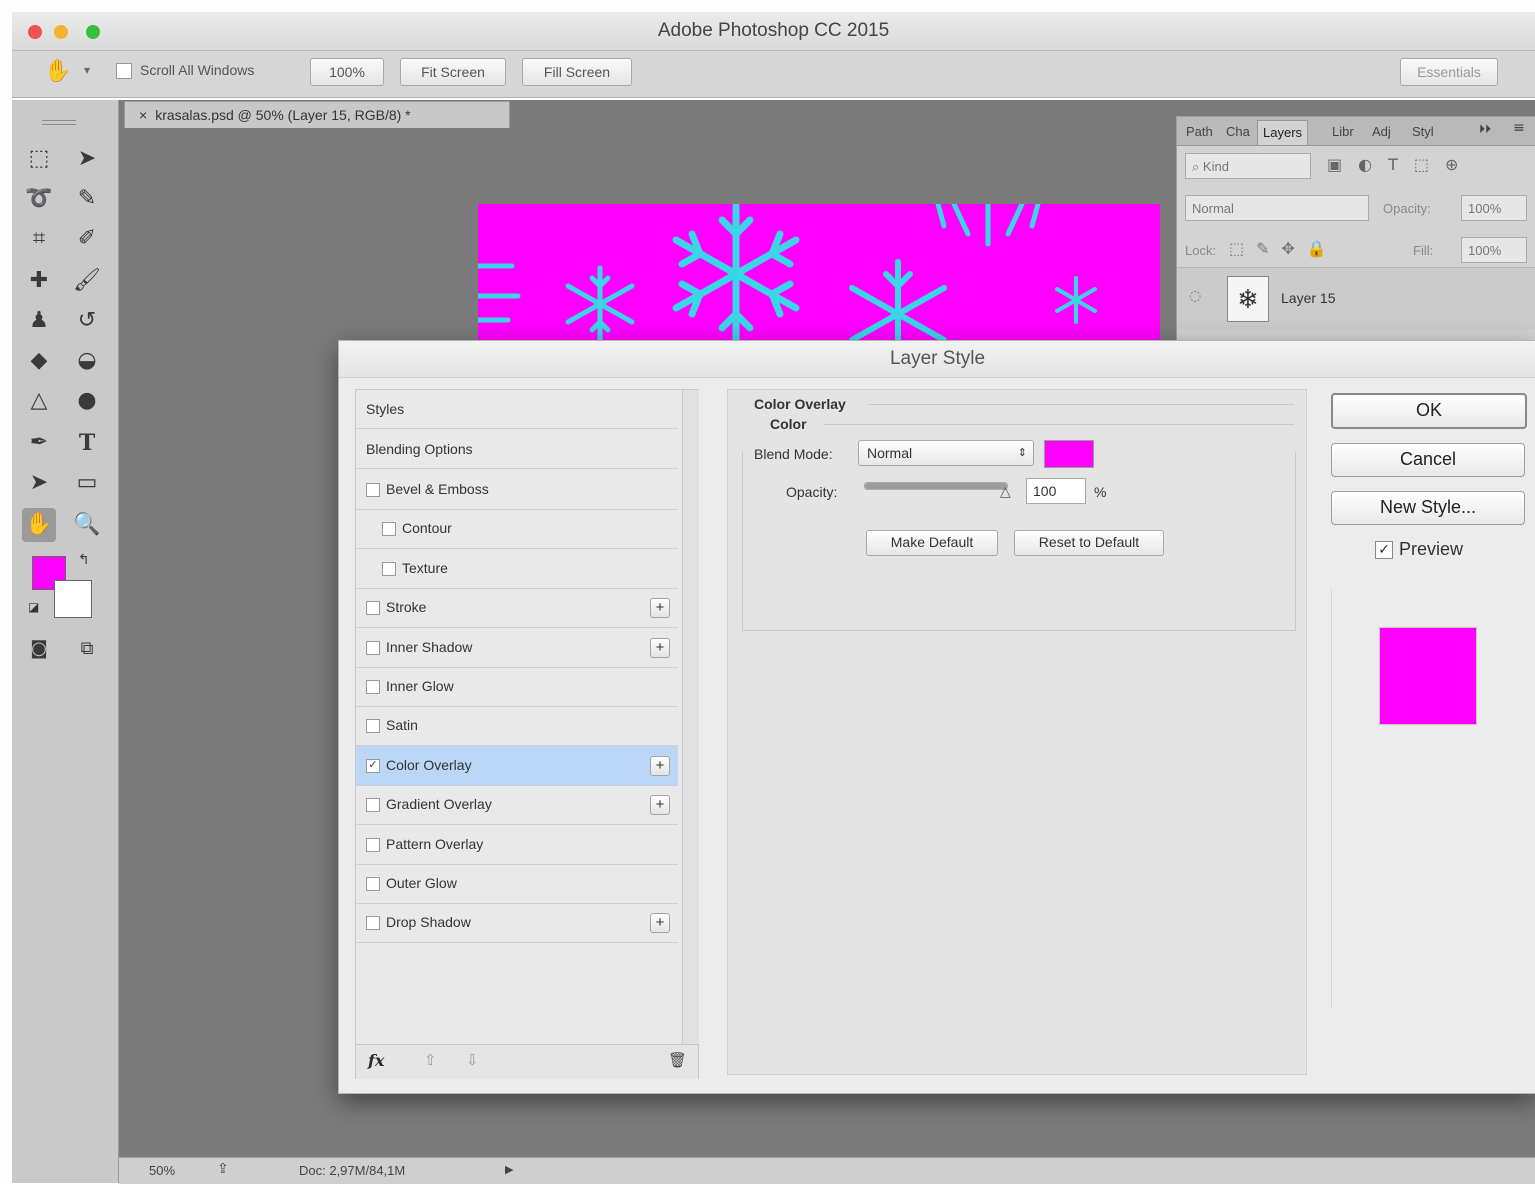 This screenshot has width=1535, height=1184. Describe the element at coordinates (124, 71) in the screenshot. I see `scroll-all-windows-checkbox` at that location.